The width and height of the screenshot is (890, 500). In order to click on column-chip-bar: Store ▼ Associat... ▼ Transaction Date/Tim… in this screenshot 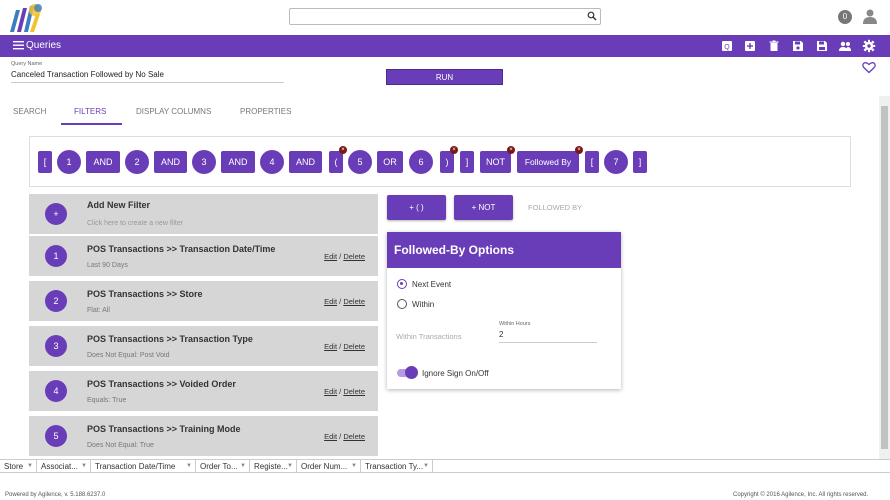, I will do `click(445, 466)`.